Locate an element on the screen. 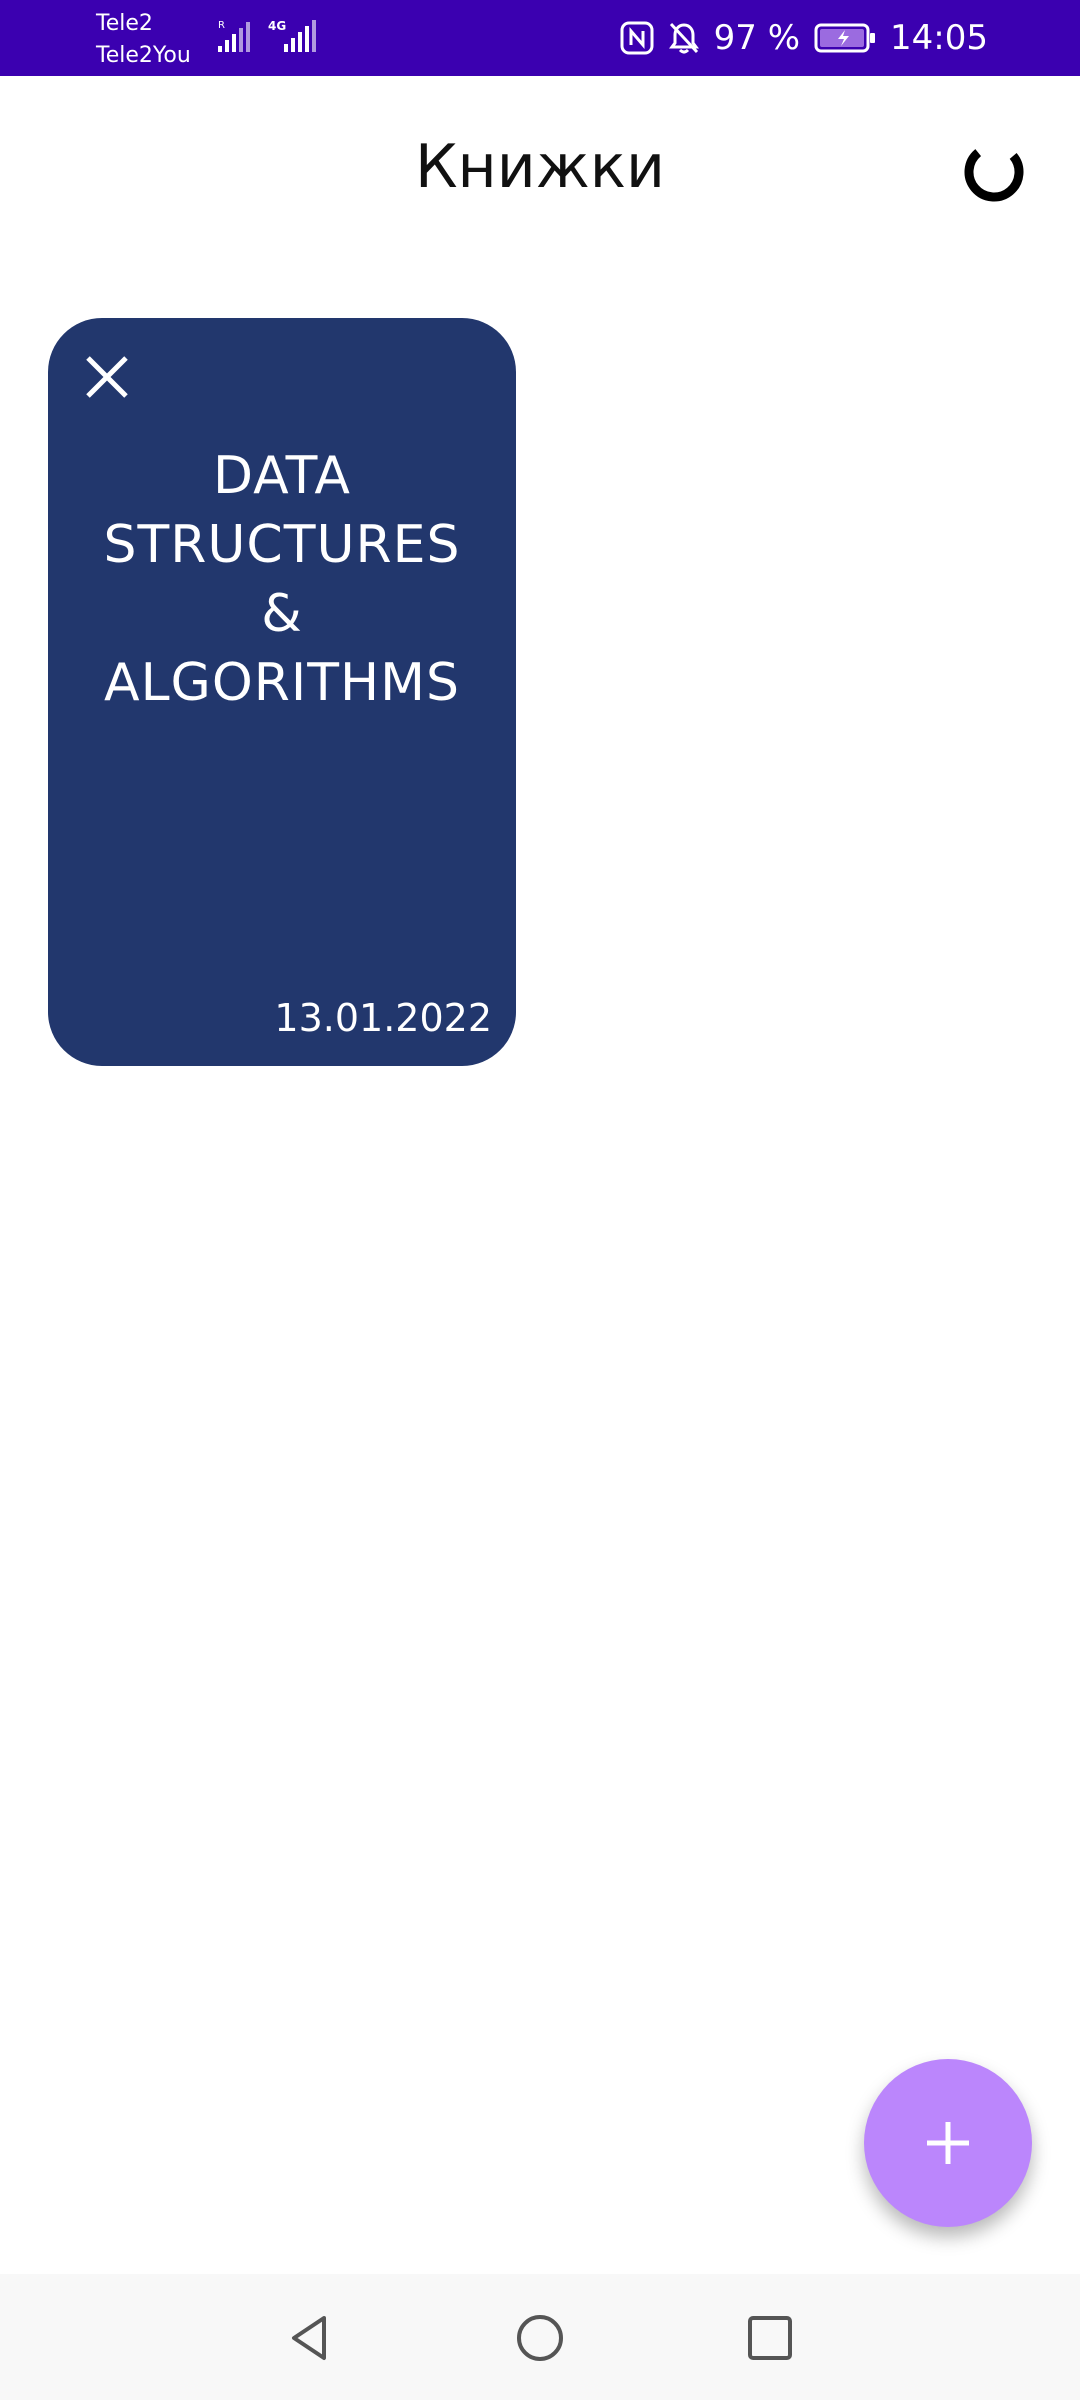  add-book-button is located at coordinates (948, 2143).